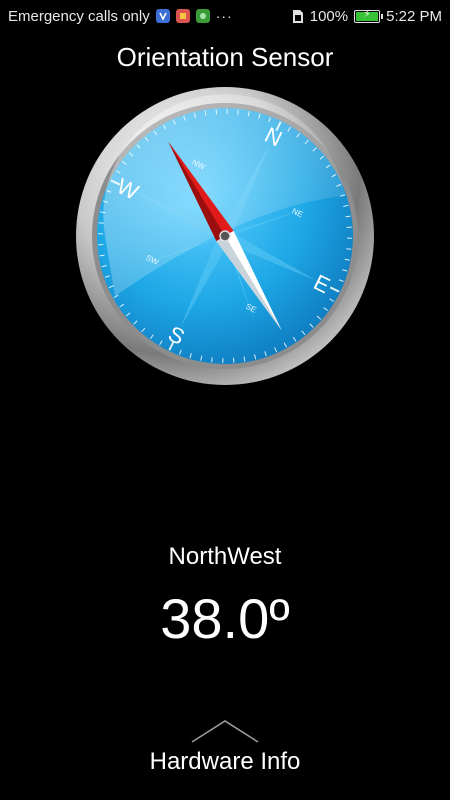 The image size is (450, 800). What do you see at coordinates (225, 556) in the screenshot?
I see `direction-label: NorthWest` at bounding box center [225, 556].